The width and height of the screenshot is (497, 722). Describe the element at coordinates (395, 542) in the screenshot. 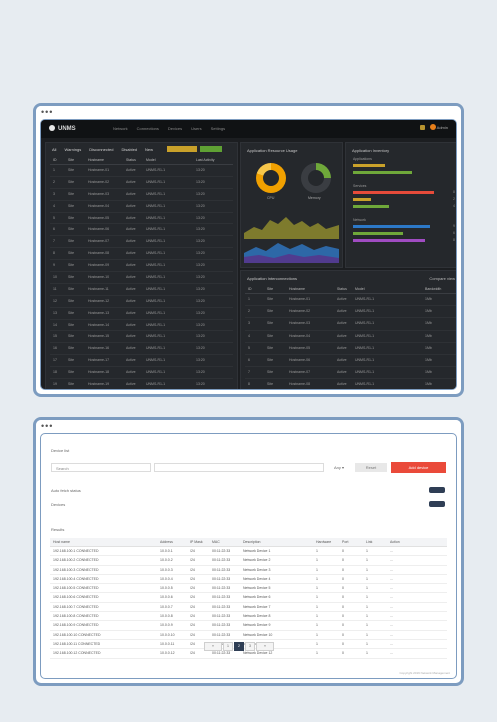

I see `column-header: Action` at that location.